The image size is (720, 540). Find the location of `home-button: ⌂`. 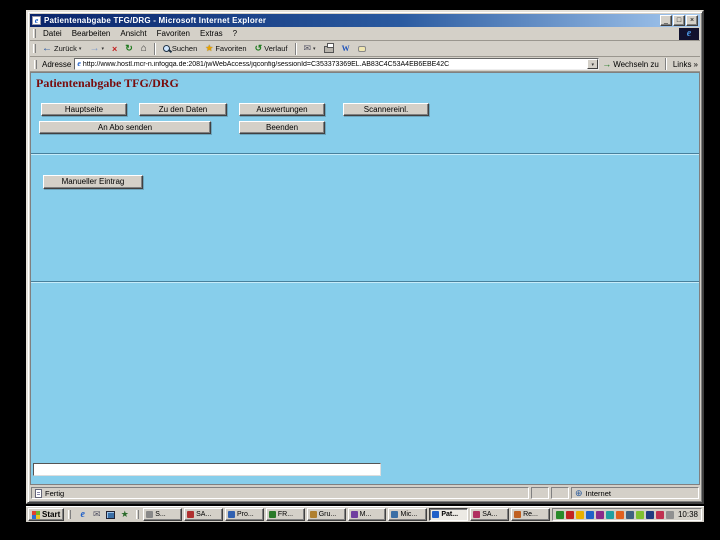

home-button: ⌂ is located at coordinates (144, 49).